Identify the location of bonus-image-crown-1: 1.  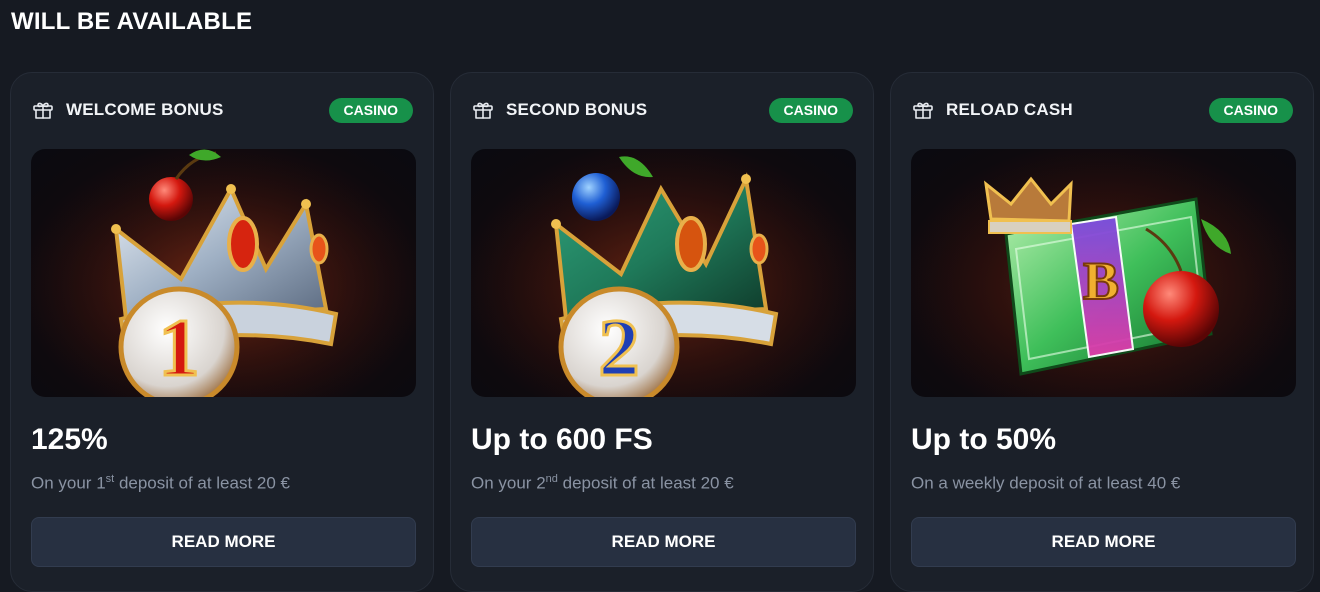
(223, 273).